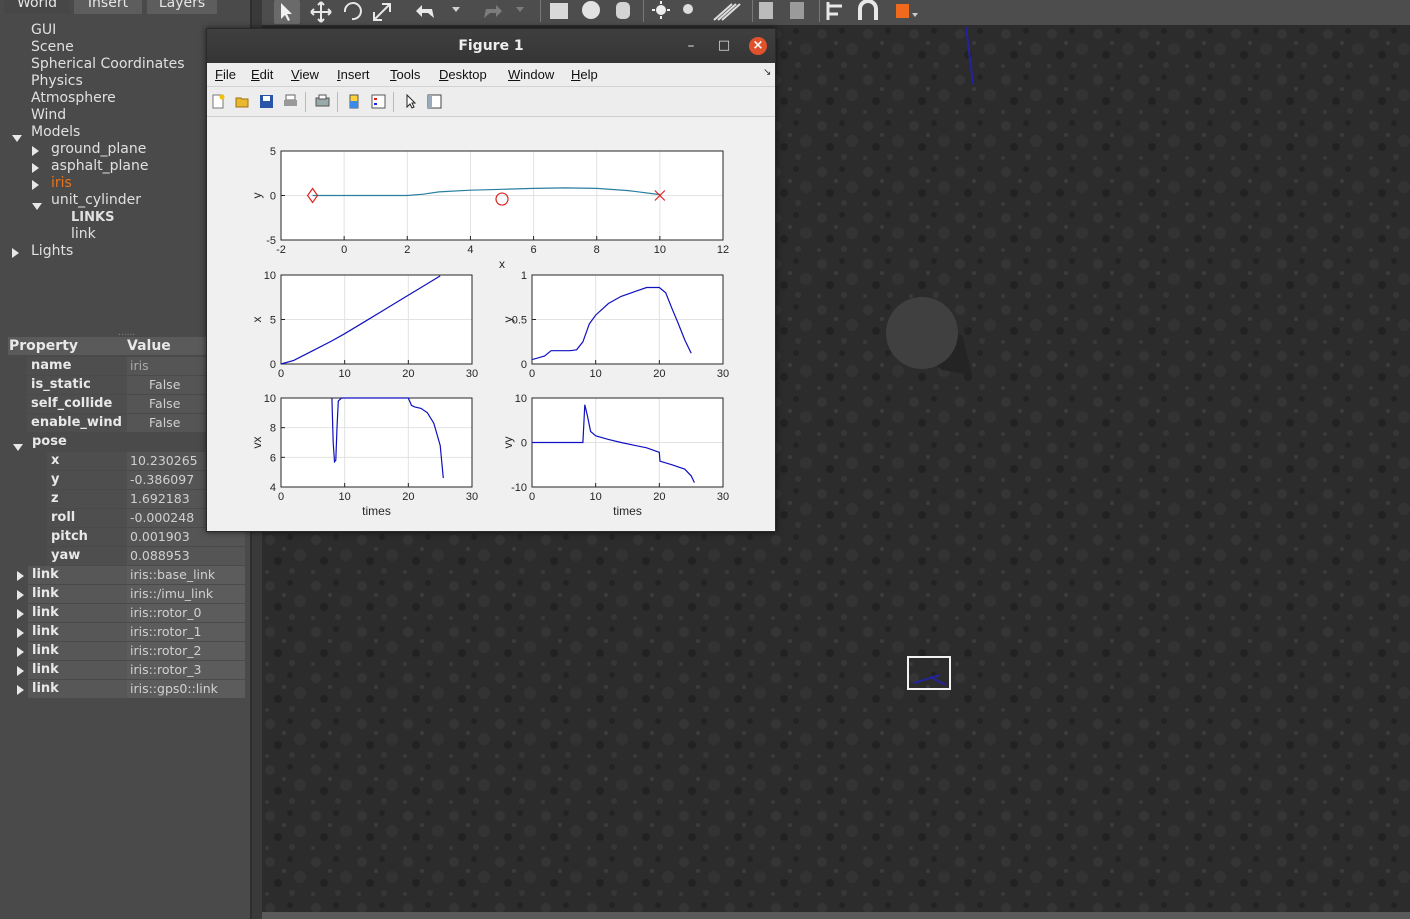 Image resolution: width=1410 pixels, height=919 pixels. What do you see at coordinates (508, 443) in the screenshot?
I see `y-axis-label: vy` at bounding box center [508, 443].